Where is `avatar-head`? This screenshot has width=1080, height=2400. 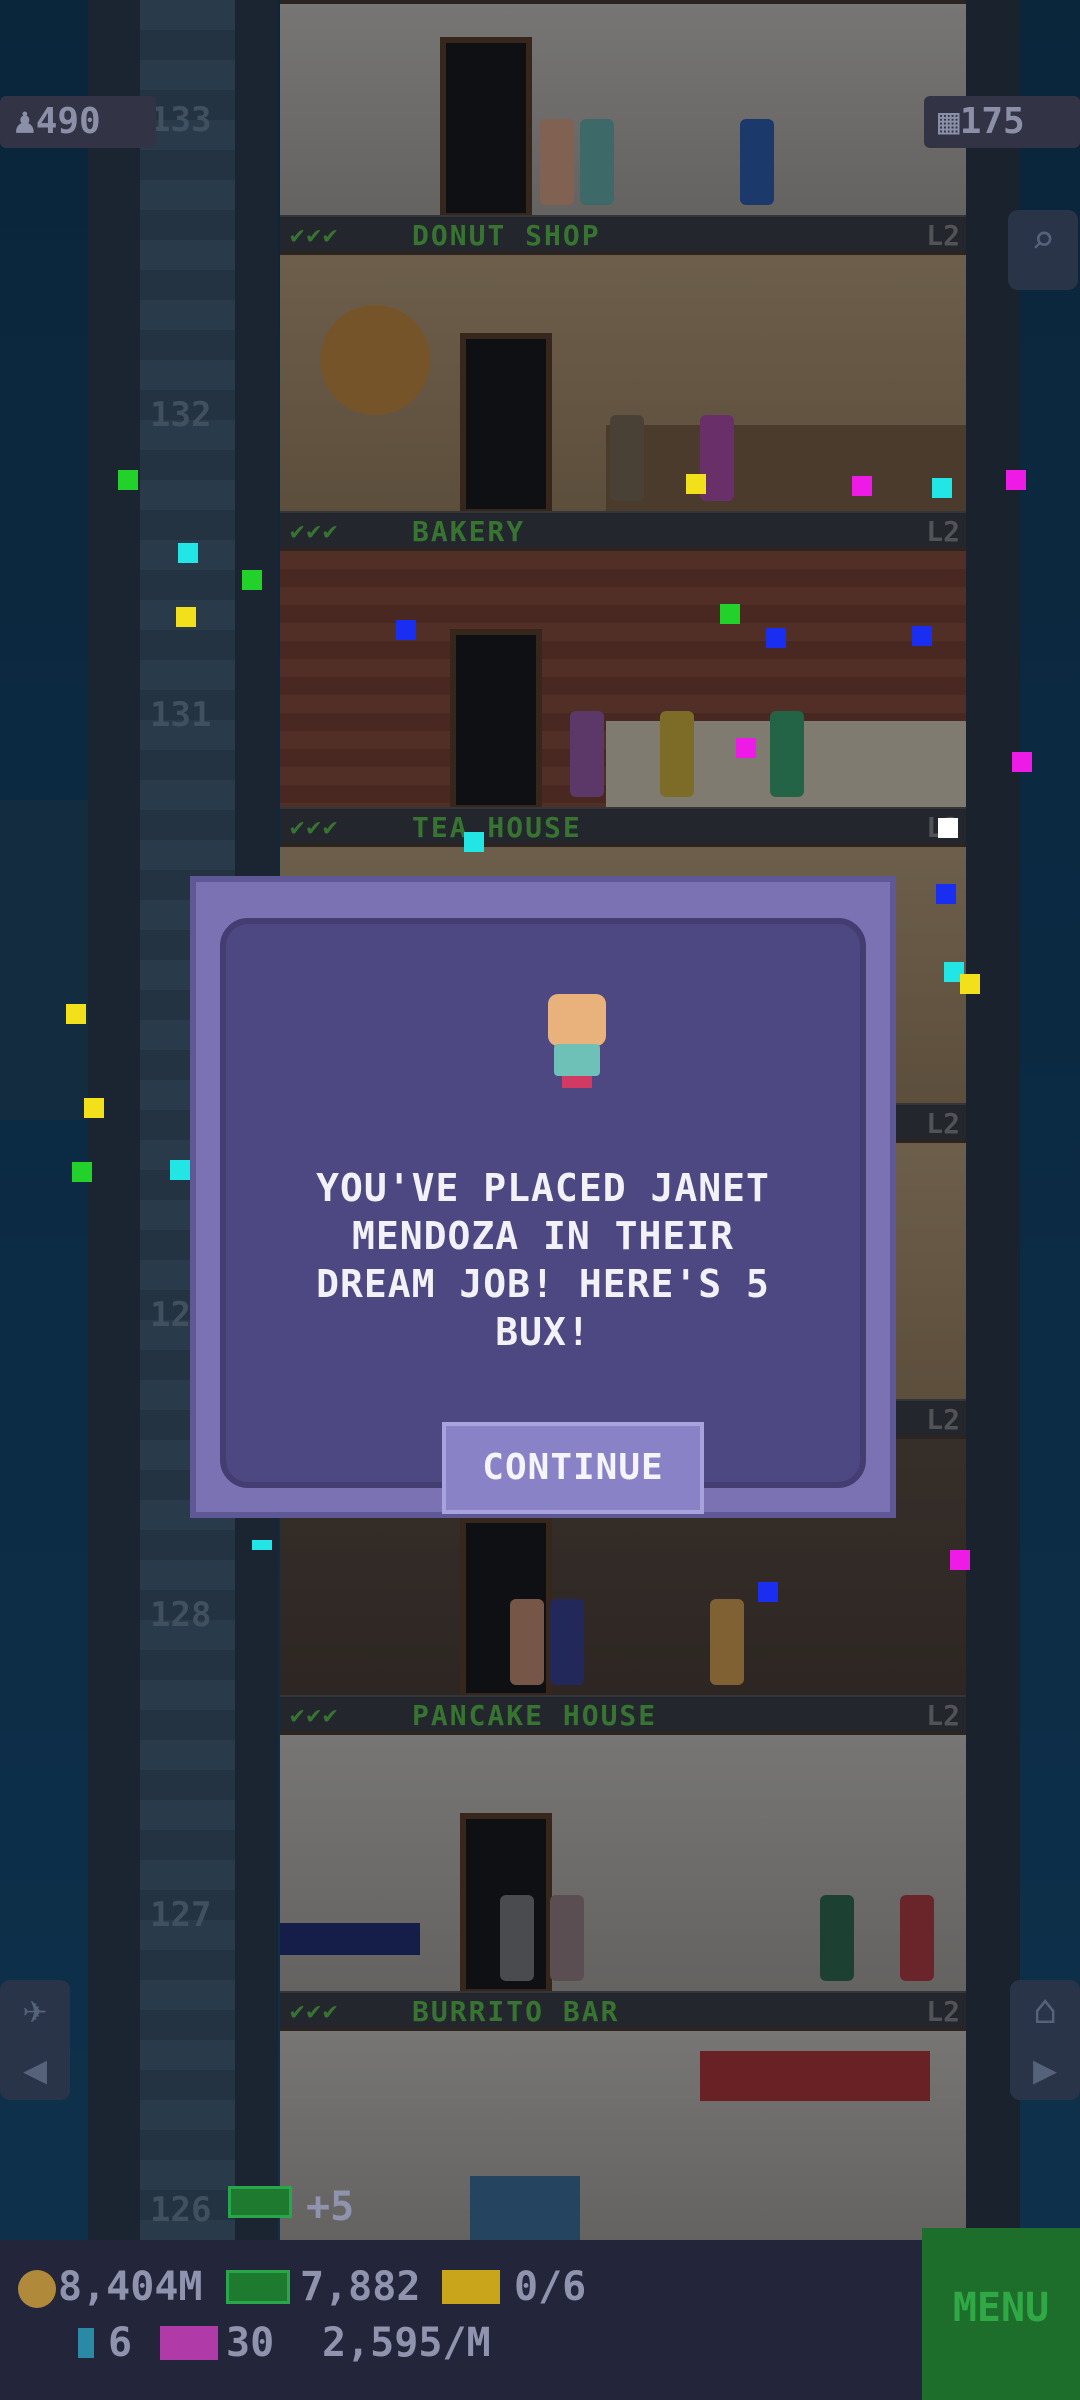 avatar-head is located at coordinates (577, 1020).